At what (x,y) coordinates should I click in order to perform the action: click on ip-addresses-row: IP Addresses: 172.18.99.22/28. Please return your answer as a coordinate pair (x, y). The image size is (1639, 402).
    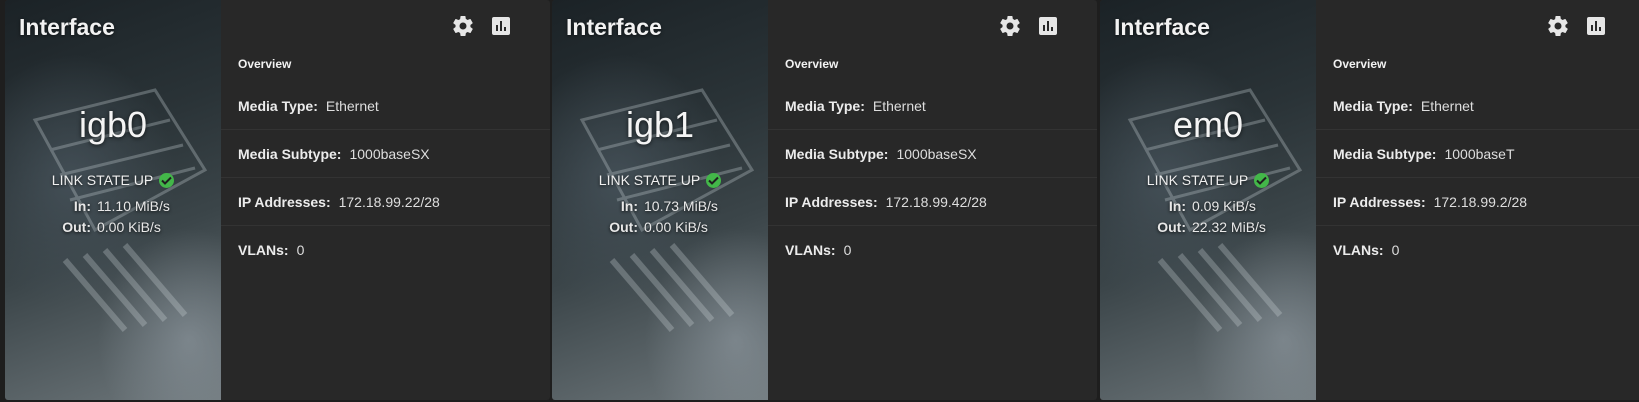
    Looking at the image, I should click on (385, 202).